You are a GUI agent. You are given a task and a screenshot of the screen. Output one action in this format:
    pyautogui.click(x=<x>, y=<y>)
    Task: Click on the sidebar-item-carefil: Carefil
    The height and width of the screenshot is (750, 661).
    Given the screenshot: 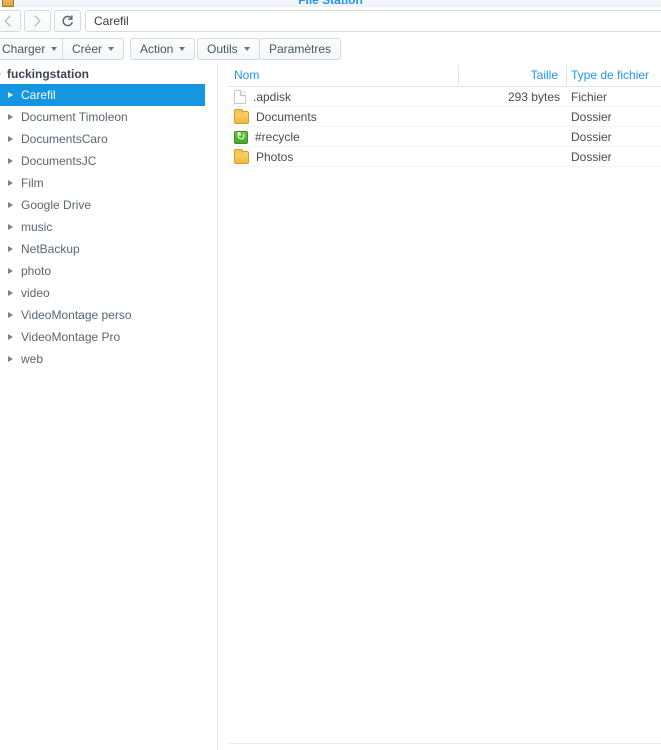 What is the action you would take?
    pyautogui.click(x=102, y=95)
    